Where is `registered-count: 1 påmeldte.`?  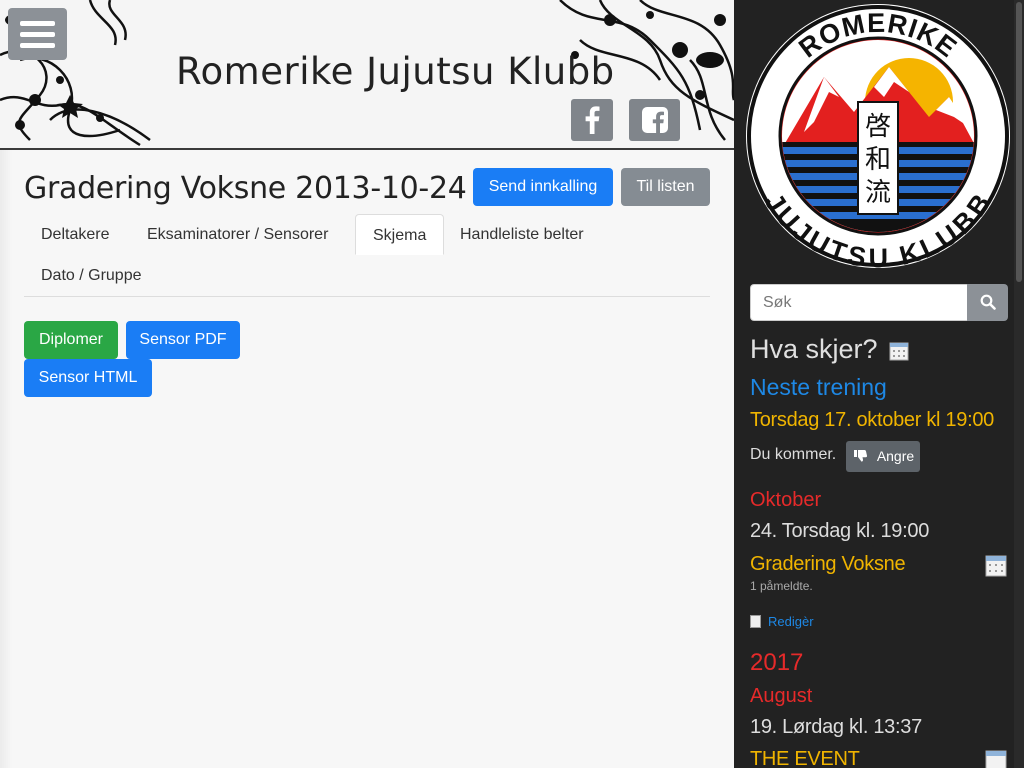
registered-count: 1 påmeldte. is located at coordinates (781, 586).